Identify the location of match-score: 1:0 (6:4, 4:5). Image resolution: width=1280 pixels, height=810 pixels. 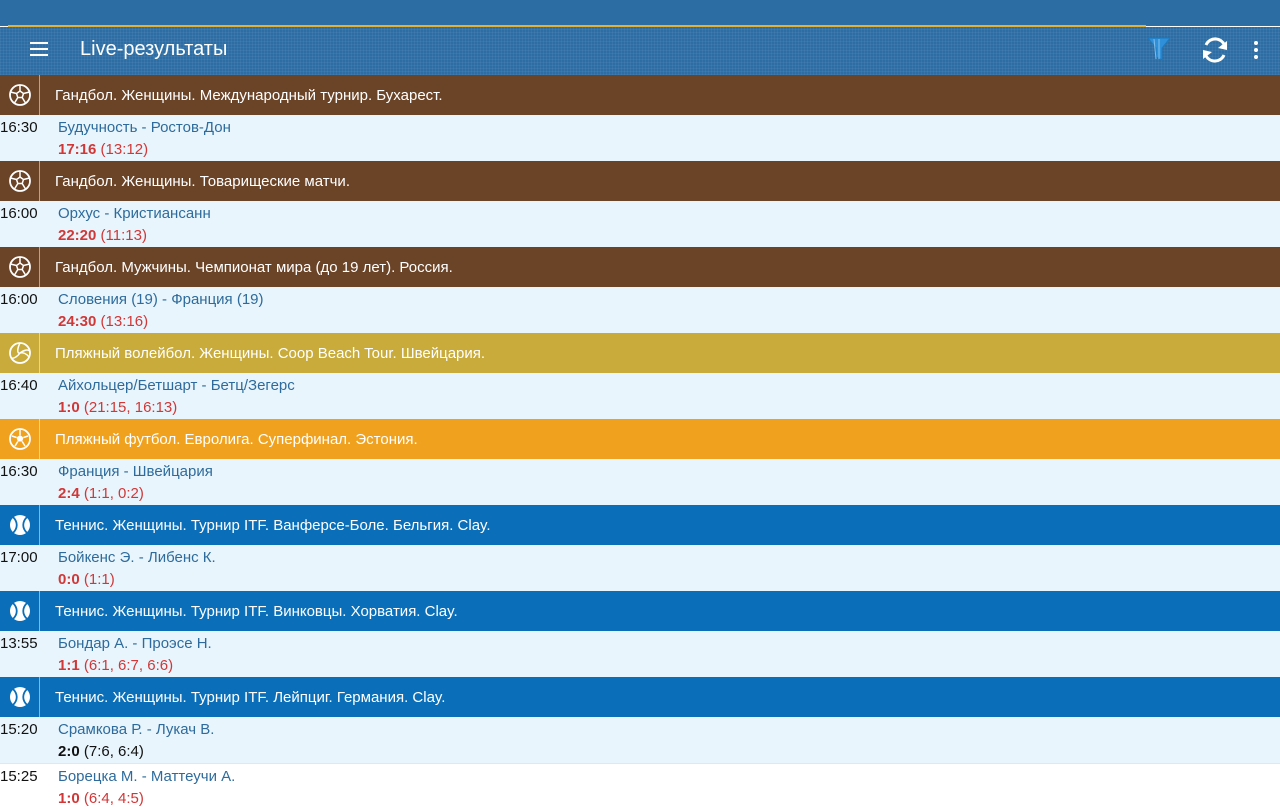
(101, 798).